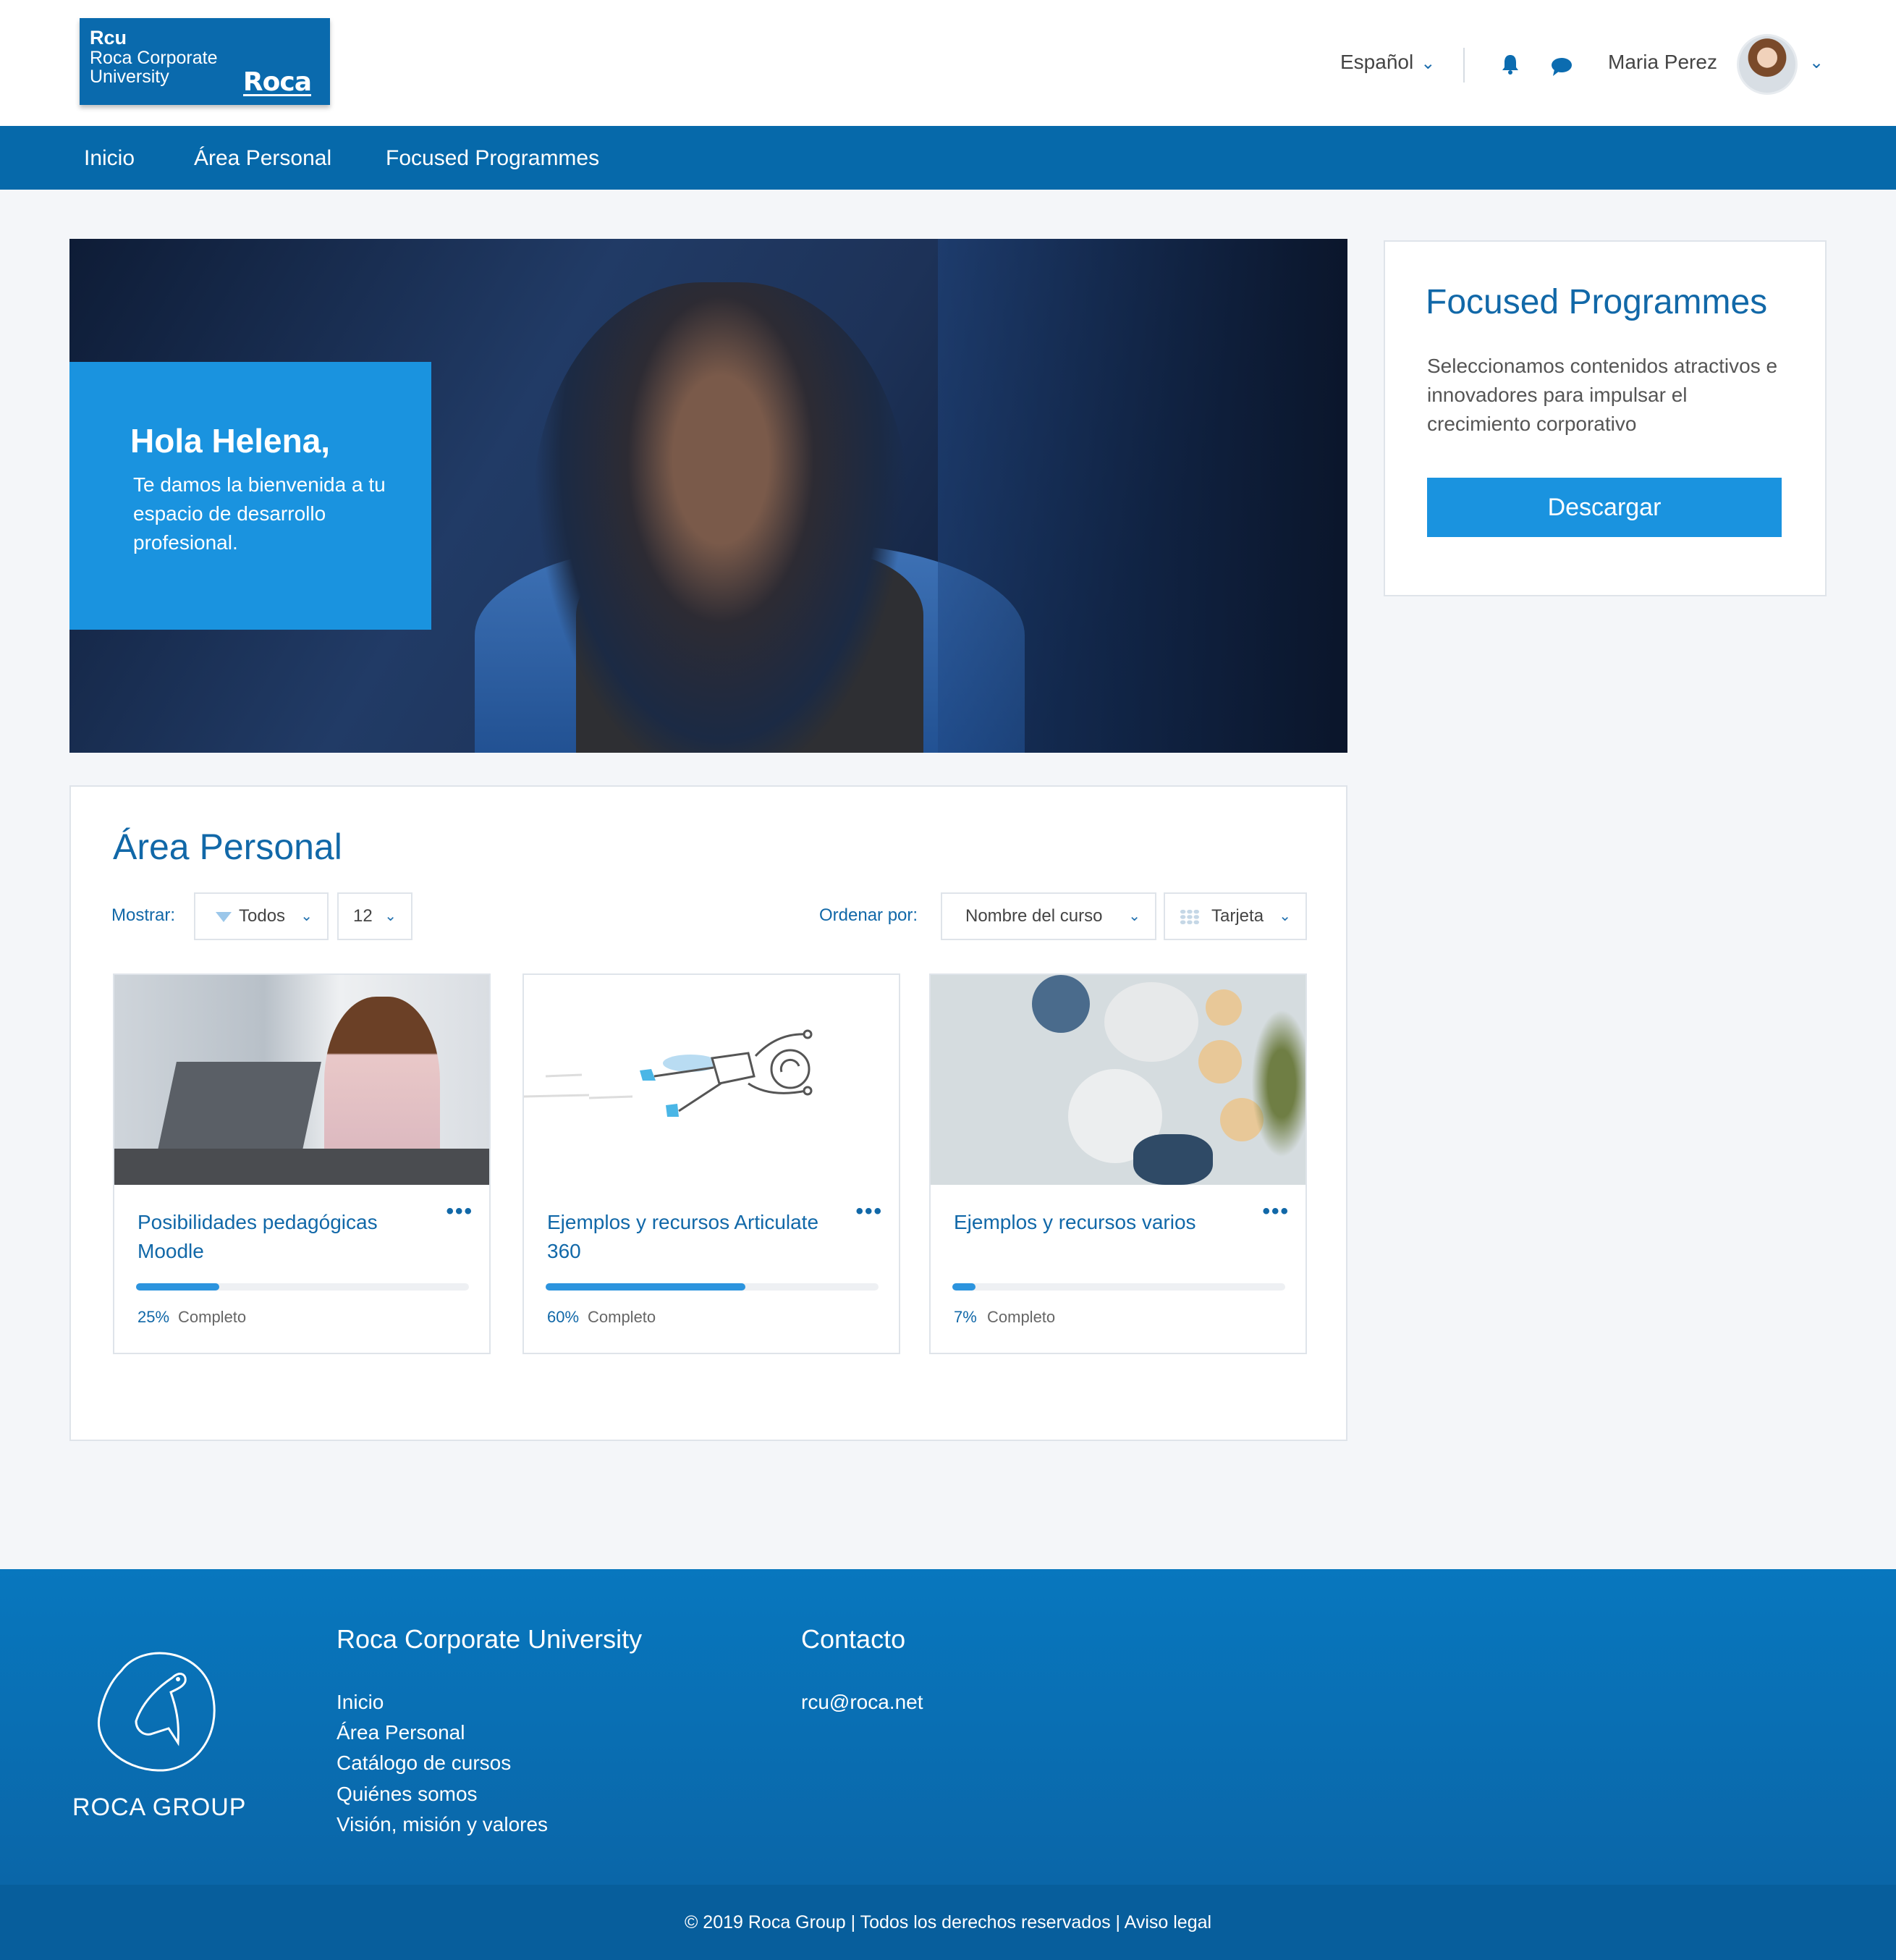  What do you see at coordinates (1377, 62) in the screenshot?
I see `language-value: Español` at bounding box center [1377, 62].